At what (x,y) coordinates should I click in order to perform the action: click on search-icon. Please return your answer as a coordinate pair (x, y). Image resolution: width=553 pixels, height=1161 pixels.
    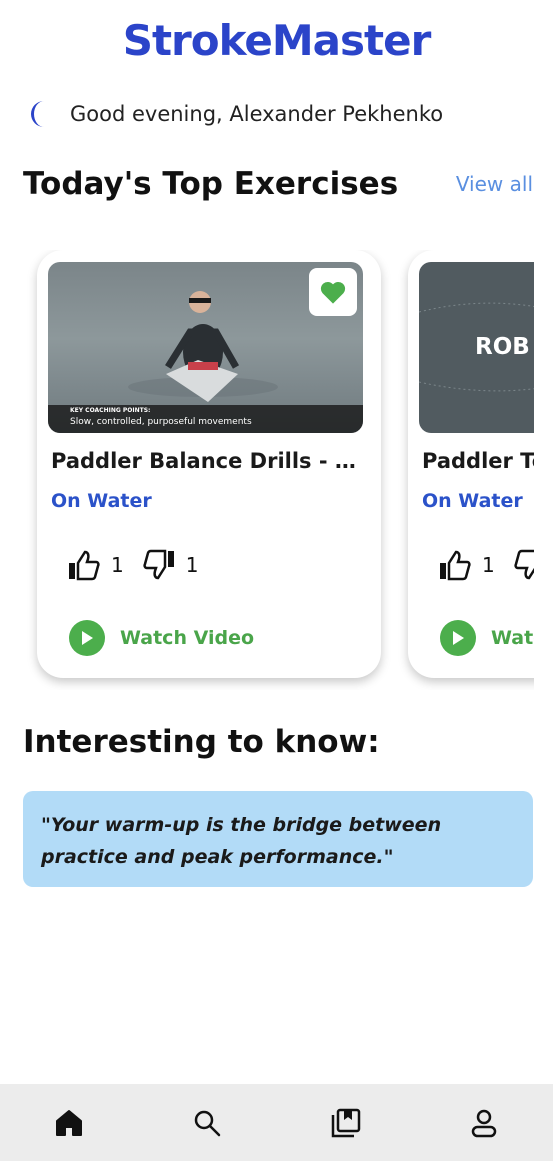
    Looking at the image, I should click on (208, 1123).